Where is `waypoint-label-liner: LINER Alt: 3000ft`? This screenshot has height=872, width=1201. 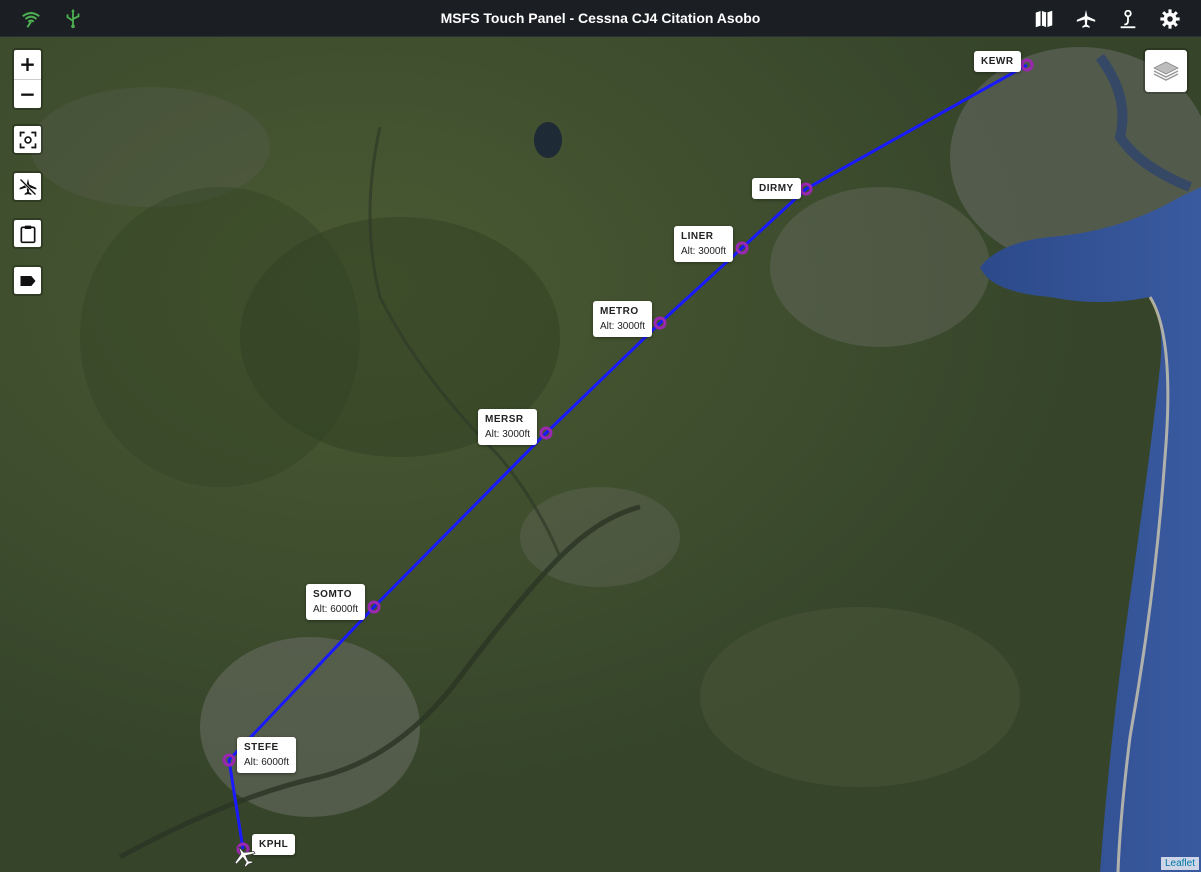 waypoint-label-liner: LINER Alt: 3000ft is located at coordinates (704, 244).